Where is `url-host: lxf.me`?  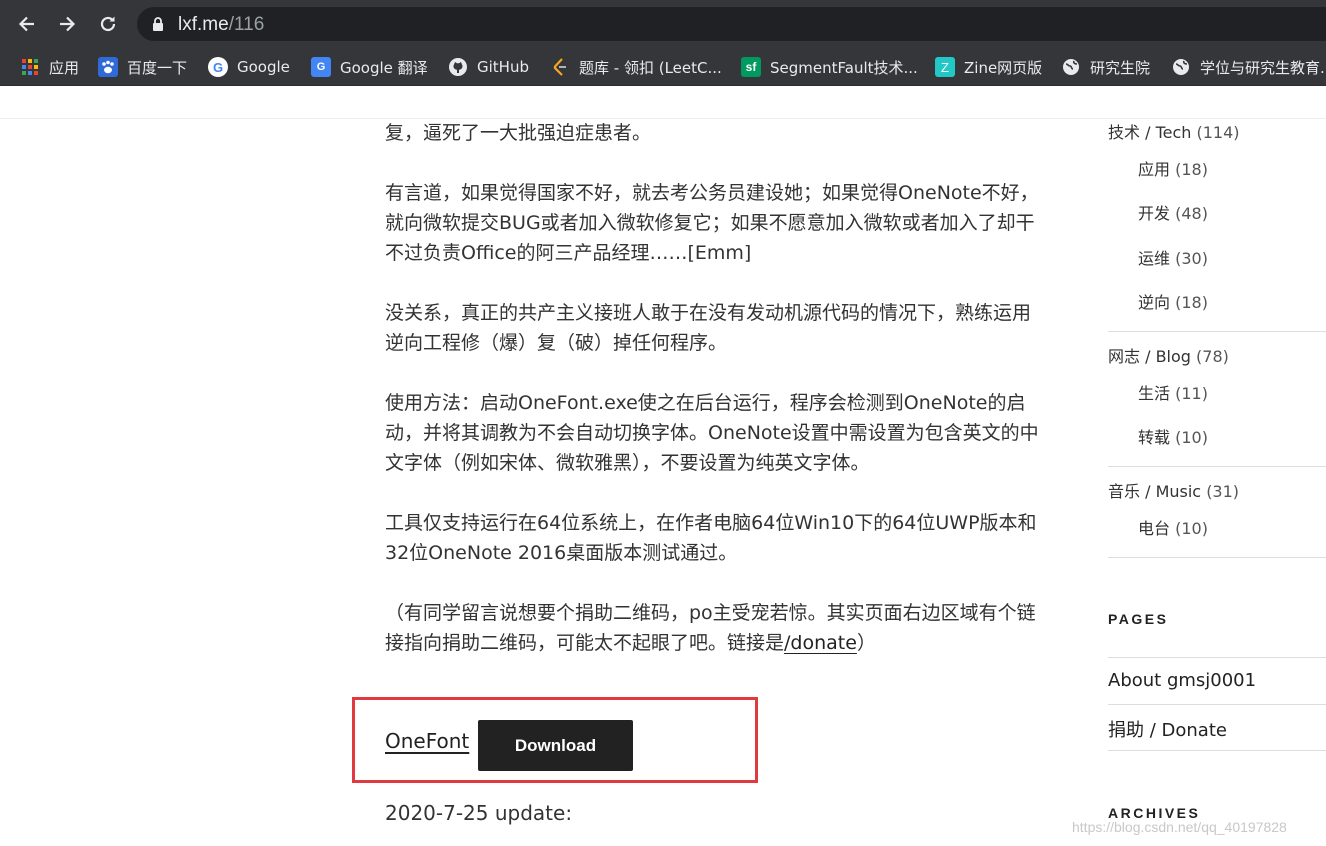
url-host: lxf.me is located at coordinates (203, 24).